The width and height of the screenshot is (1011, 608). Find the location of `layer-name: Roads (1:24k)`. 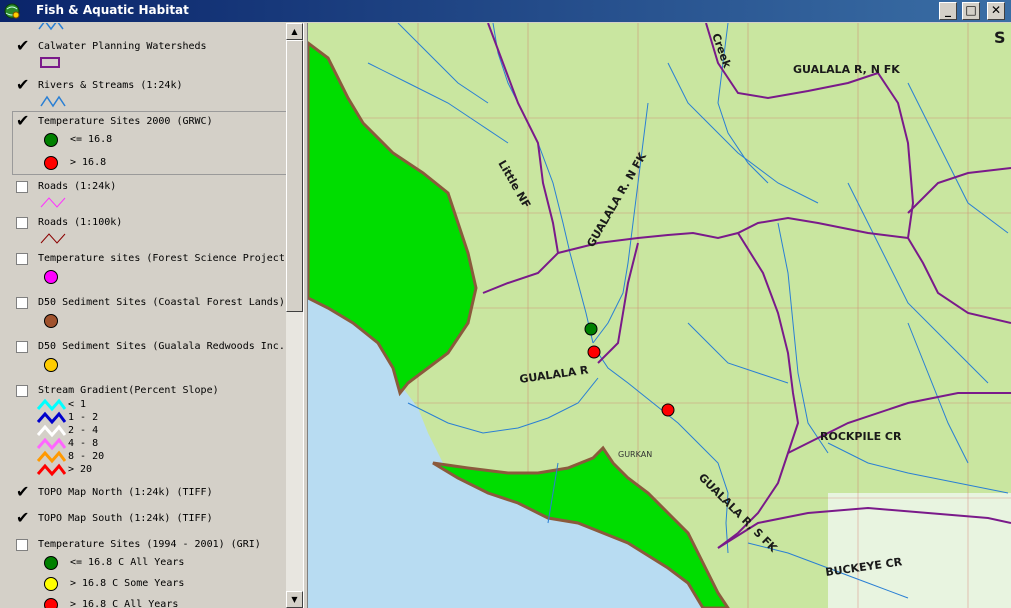

layer-name: Roads (1:24k) is located at coordinates (77, 186).